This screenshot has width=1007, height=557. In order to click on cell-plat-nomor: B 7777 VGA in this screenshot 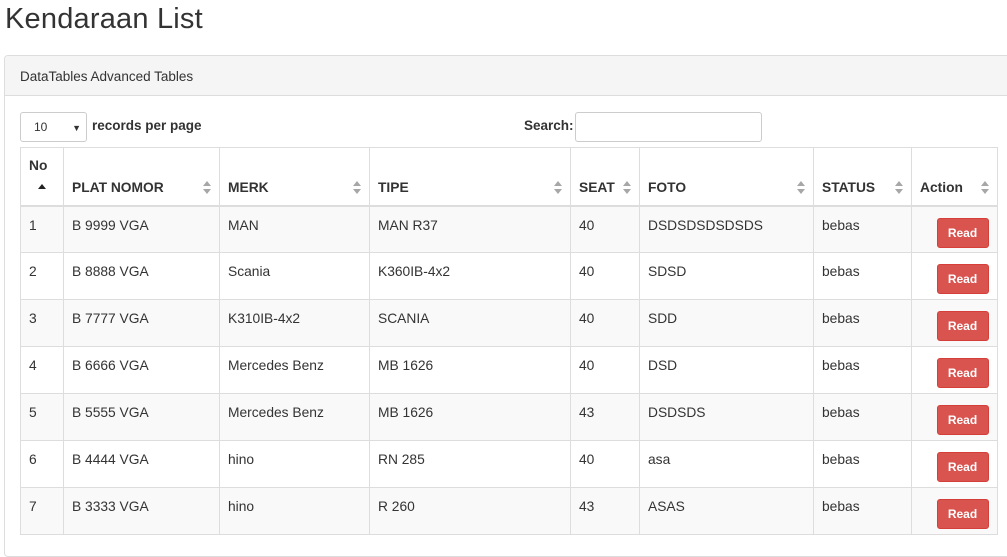, I will do `click(141, 323)`.